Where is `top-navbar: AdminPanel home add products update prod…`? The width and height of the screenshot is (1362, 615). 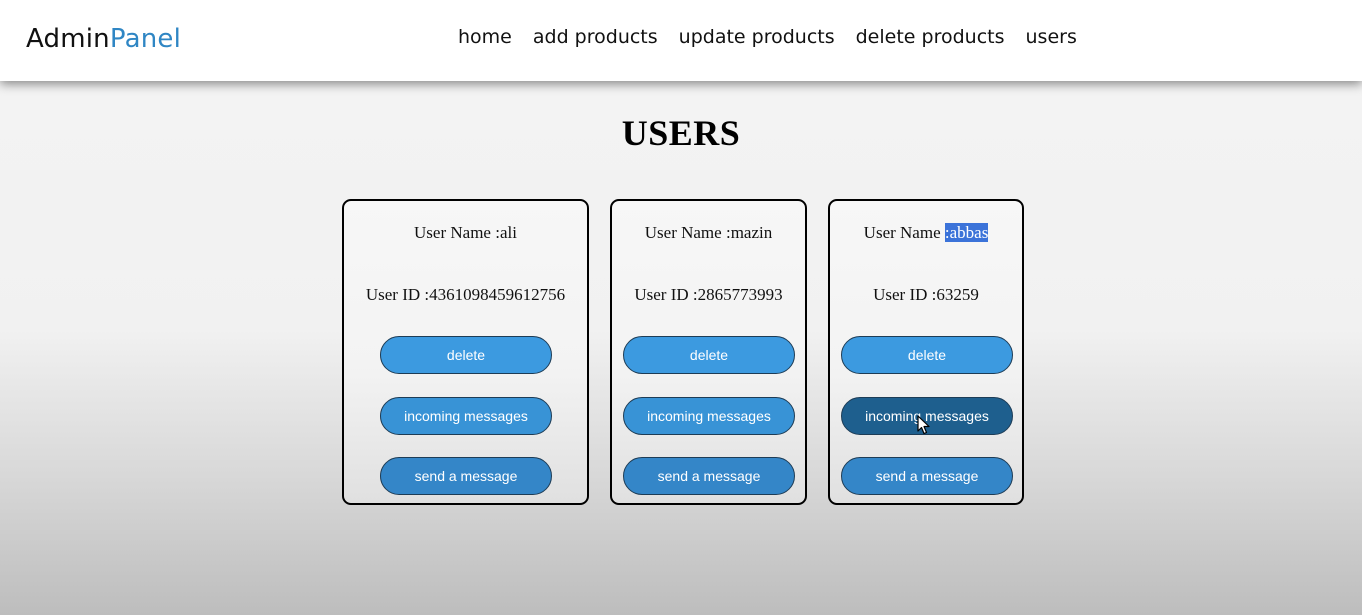 top-navbar: AdminPanel home add products update prod… is located at coordinates (681, 40).